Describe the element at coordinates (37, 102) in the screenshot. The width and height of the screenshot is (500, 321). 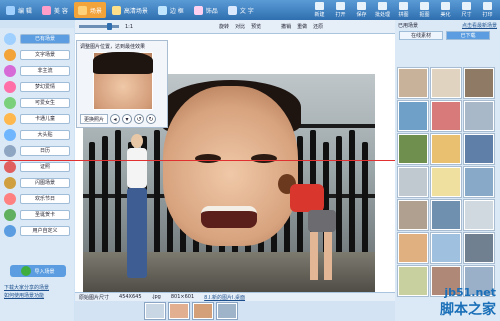
I see `sidebar-item-4: 可爱女生` at that location.